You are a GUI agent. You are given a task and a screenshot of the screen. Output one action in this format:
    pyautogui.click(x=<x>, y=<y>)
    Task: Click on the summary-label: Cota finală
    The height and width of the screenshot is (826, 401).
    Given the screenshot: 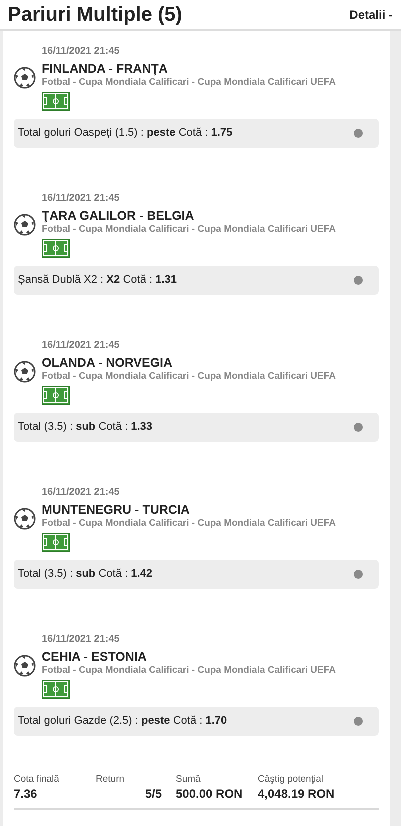 What is the action you would take?
    pyautogui.click(x=37, y=780)
    